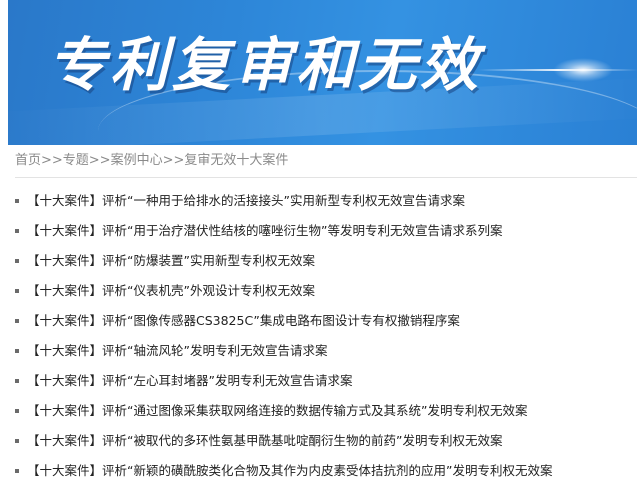  What do you see at coordinates (151, 160) in the screenshot?
I see `breadcrumb-text: 首页>>专题>>案例中心>>复审无效十大案件` at bounding box center [151, 160].